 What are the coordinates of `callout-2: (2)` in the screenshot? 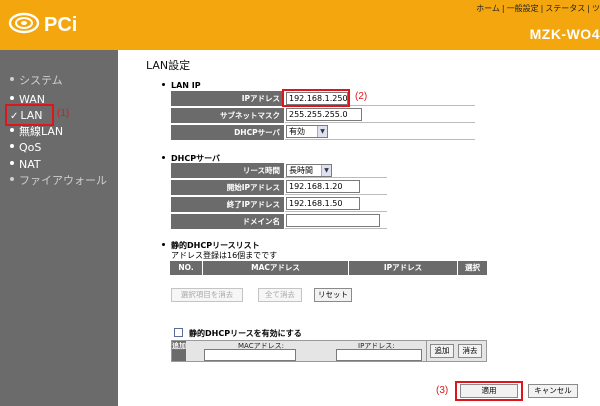 It's located at (361, 96).